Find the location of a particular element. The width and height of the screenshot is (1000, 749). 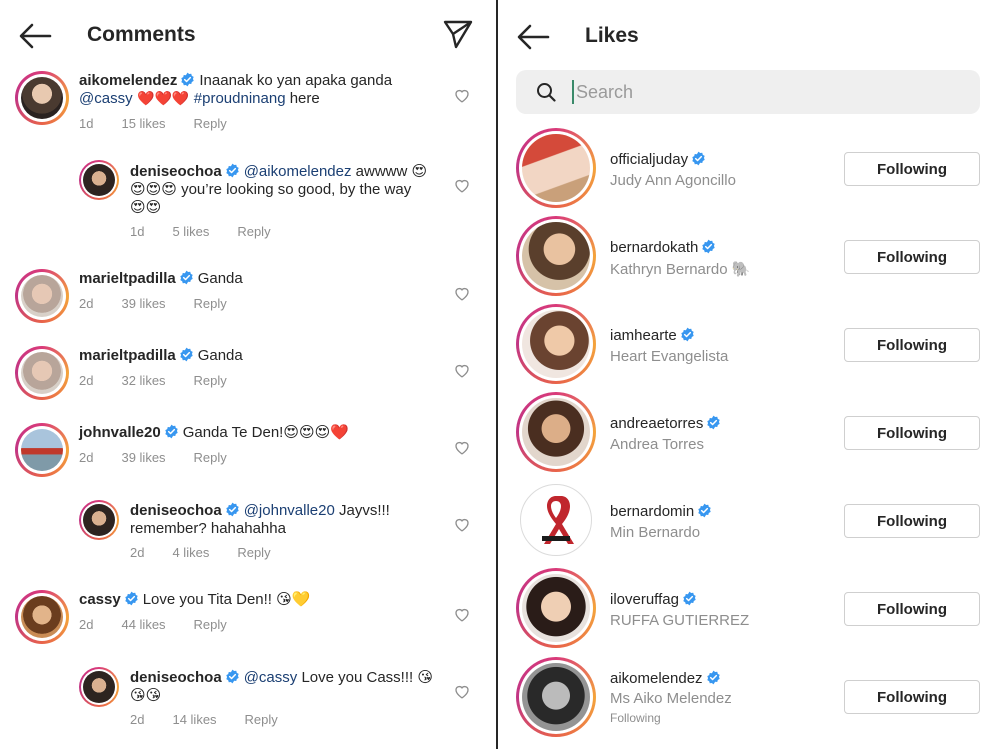

comment-username: cassy is located at coordinates (100, 599).